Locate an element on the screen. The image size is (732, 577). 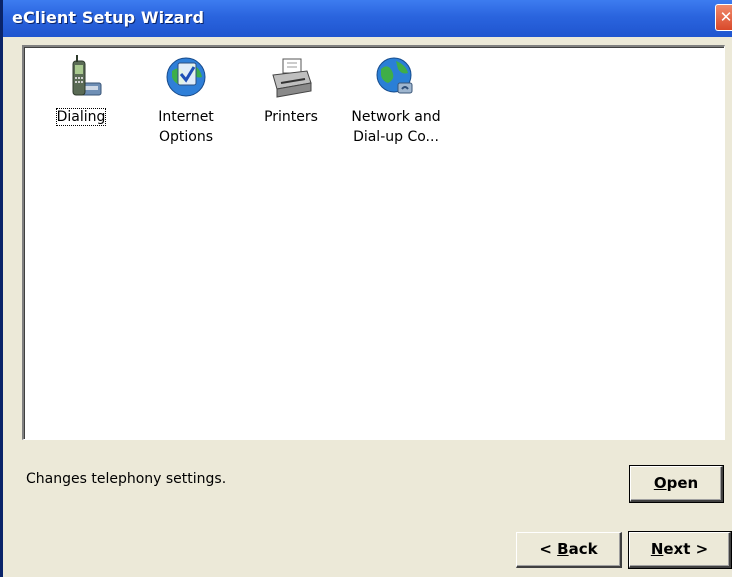
network-globe-icon is located at coordinates (396, 78).